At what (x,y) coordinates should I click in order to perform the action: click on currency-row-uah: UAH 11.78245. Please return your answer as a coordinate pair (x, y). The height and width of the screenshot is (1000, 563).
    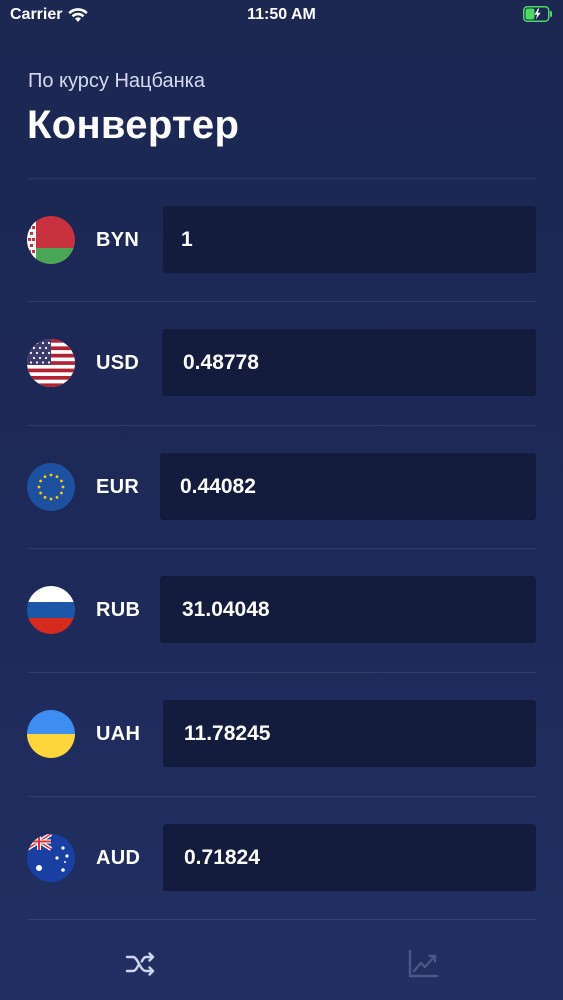
    Looking at the image, I should click on (281, 734).